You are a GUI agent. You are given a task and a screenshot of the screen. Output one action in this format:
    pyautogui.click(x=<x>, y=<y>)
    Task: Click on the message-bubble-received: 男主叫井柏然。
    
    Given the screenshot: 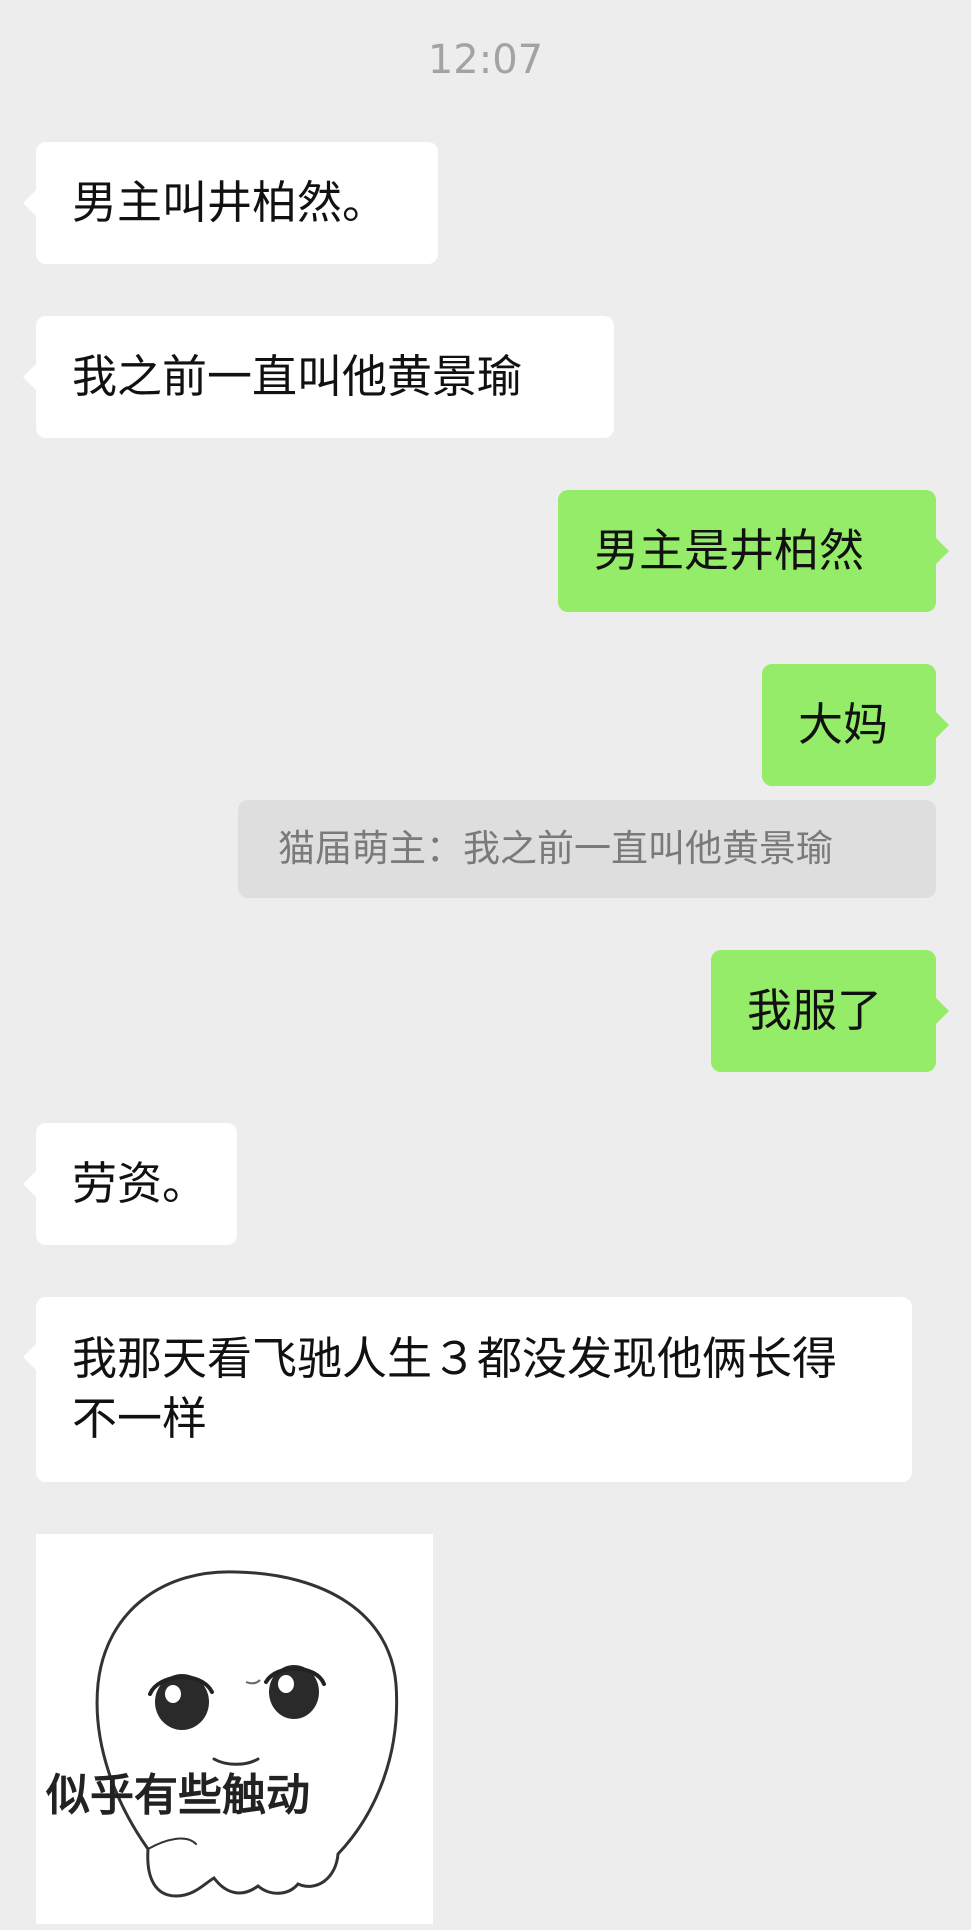 What is the action you would take?
    pyautogui.click(x=230, y=203)
    